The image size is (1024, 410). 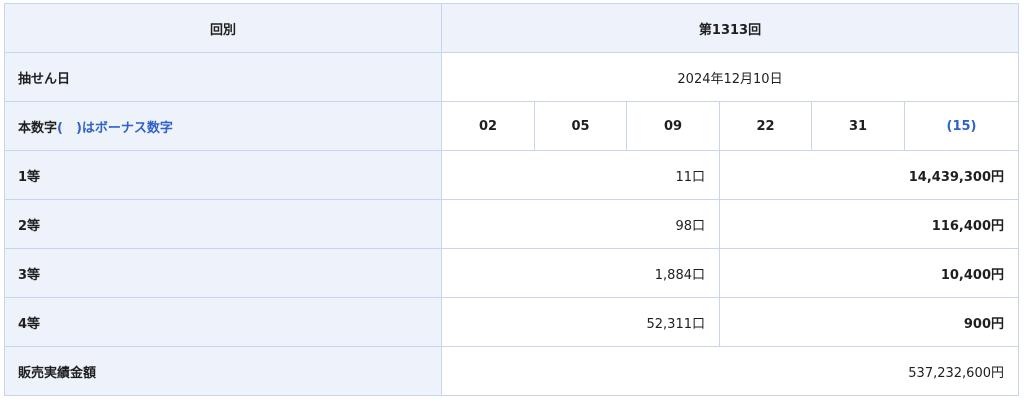 What do you see at coordinates (580, 126) in the screenshot?
I see `main-number-2: 05` at bounding box center [580, 126].